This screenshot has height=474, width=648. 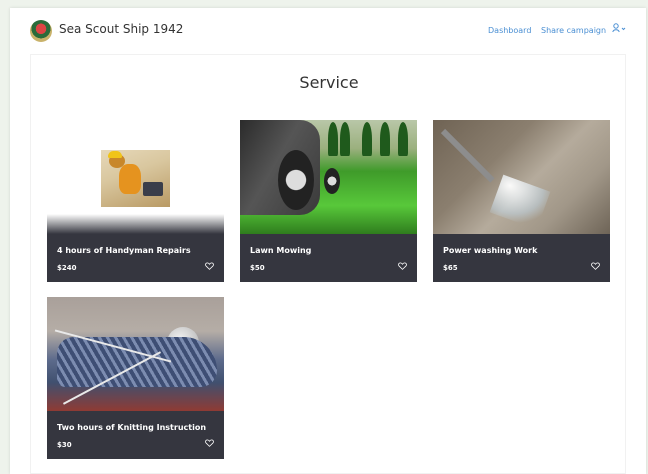 I want to click on service-card-handyman: 4 hours of Handyman Repairs $240, so click(x=135, y=201).